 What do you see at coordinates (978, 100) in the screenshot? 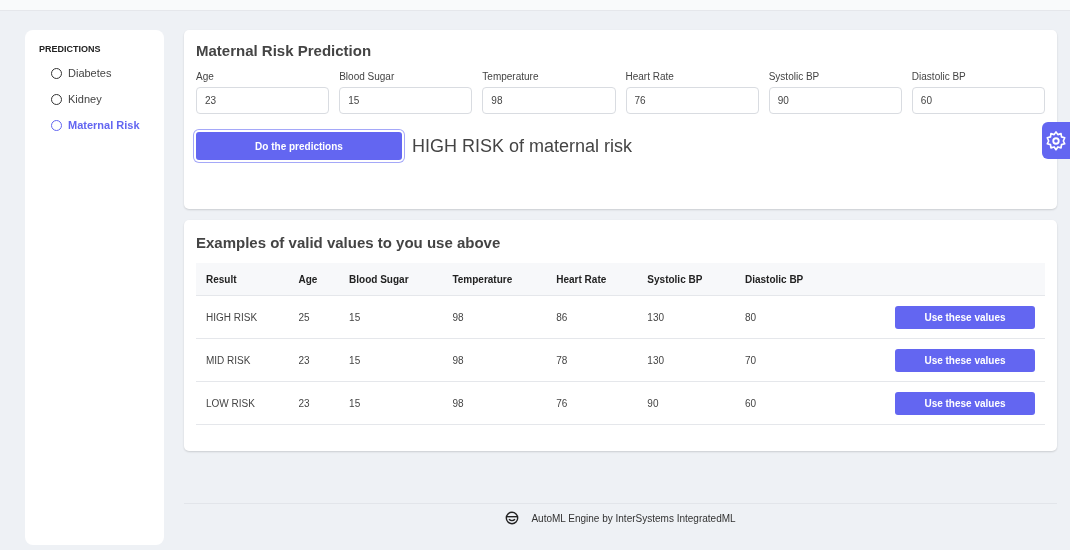
I see `input-field: 60` at bounding box center [978, 100].